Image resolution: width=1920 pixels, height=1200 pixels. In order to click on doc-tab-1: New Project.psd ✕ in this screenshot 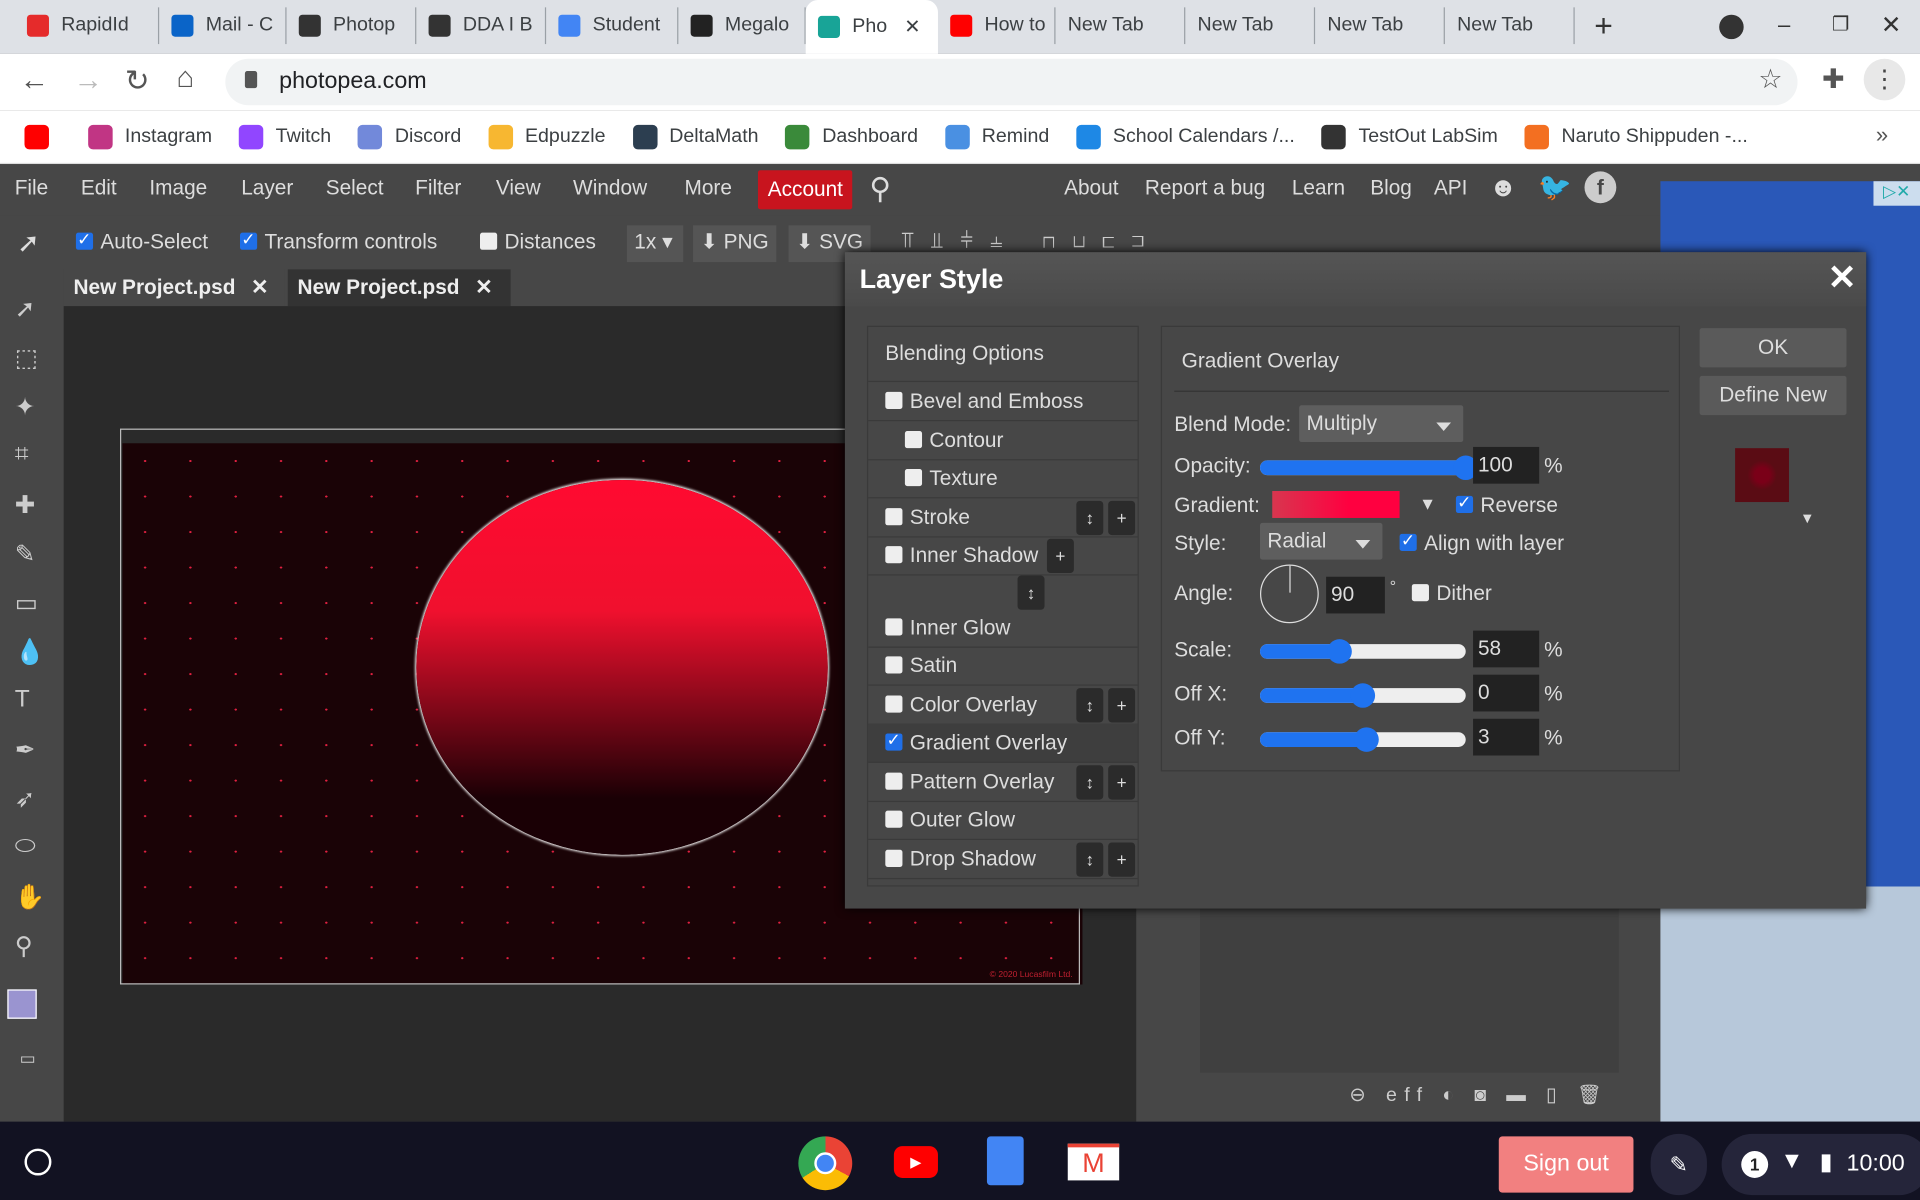, I will do `click(174, 288)`.